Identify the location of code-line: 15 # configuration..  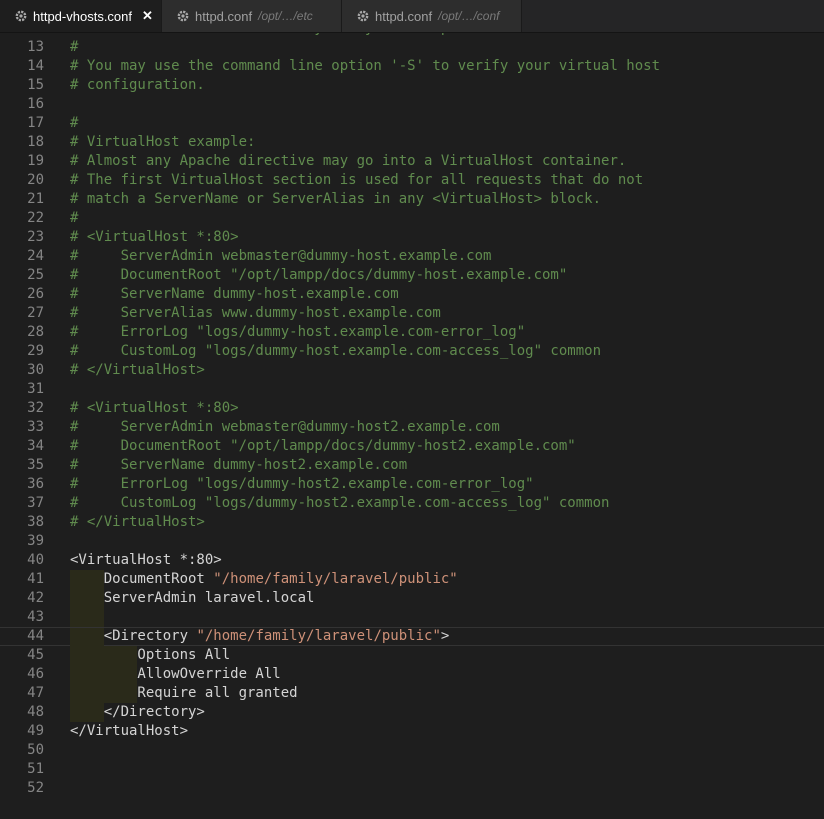
(412, 85).